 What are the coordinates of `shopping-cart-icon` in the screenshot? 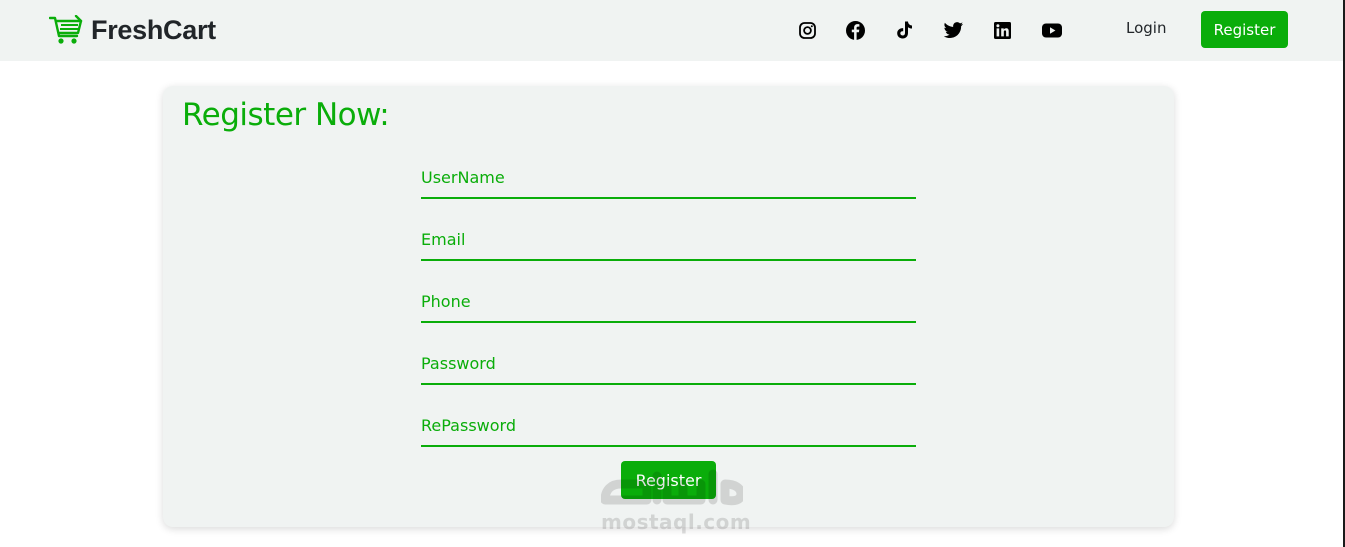 It's located at (66, 29).